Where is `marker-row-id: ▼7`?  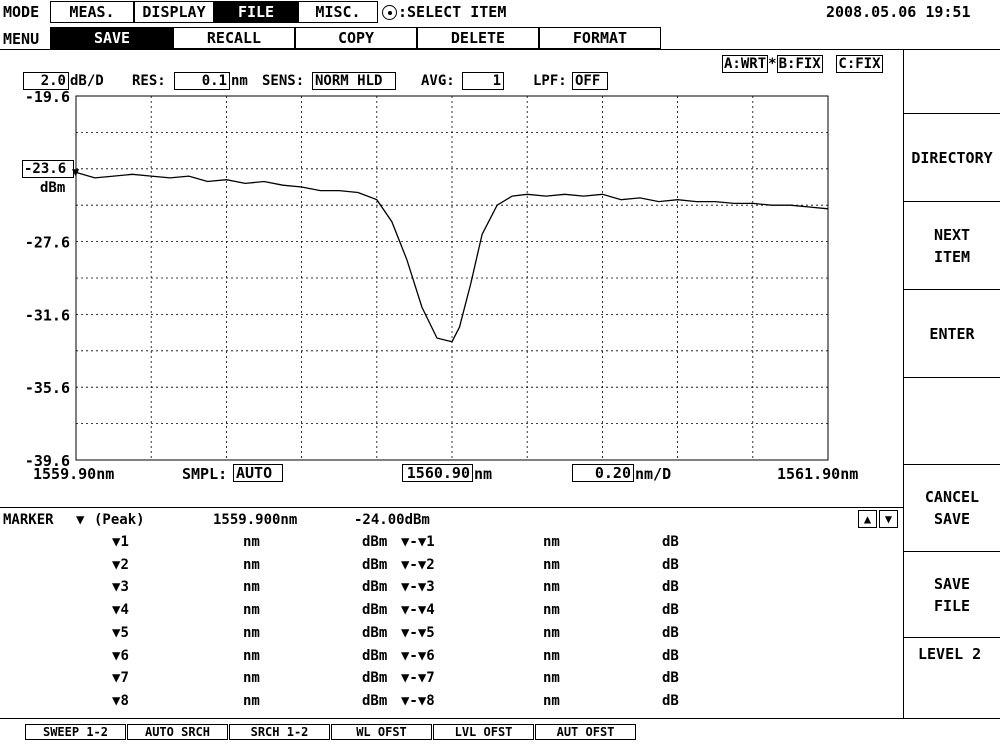
marker-row-id: ▼7 is located at coordinates (120, 678).